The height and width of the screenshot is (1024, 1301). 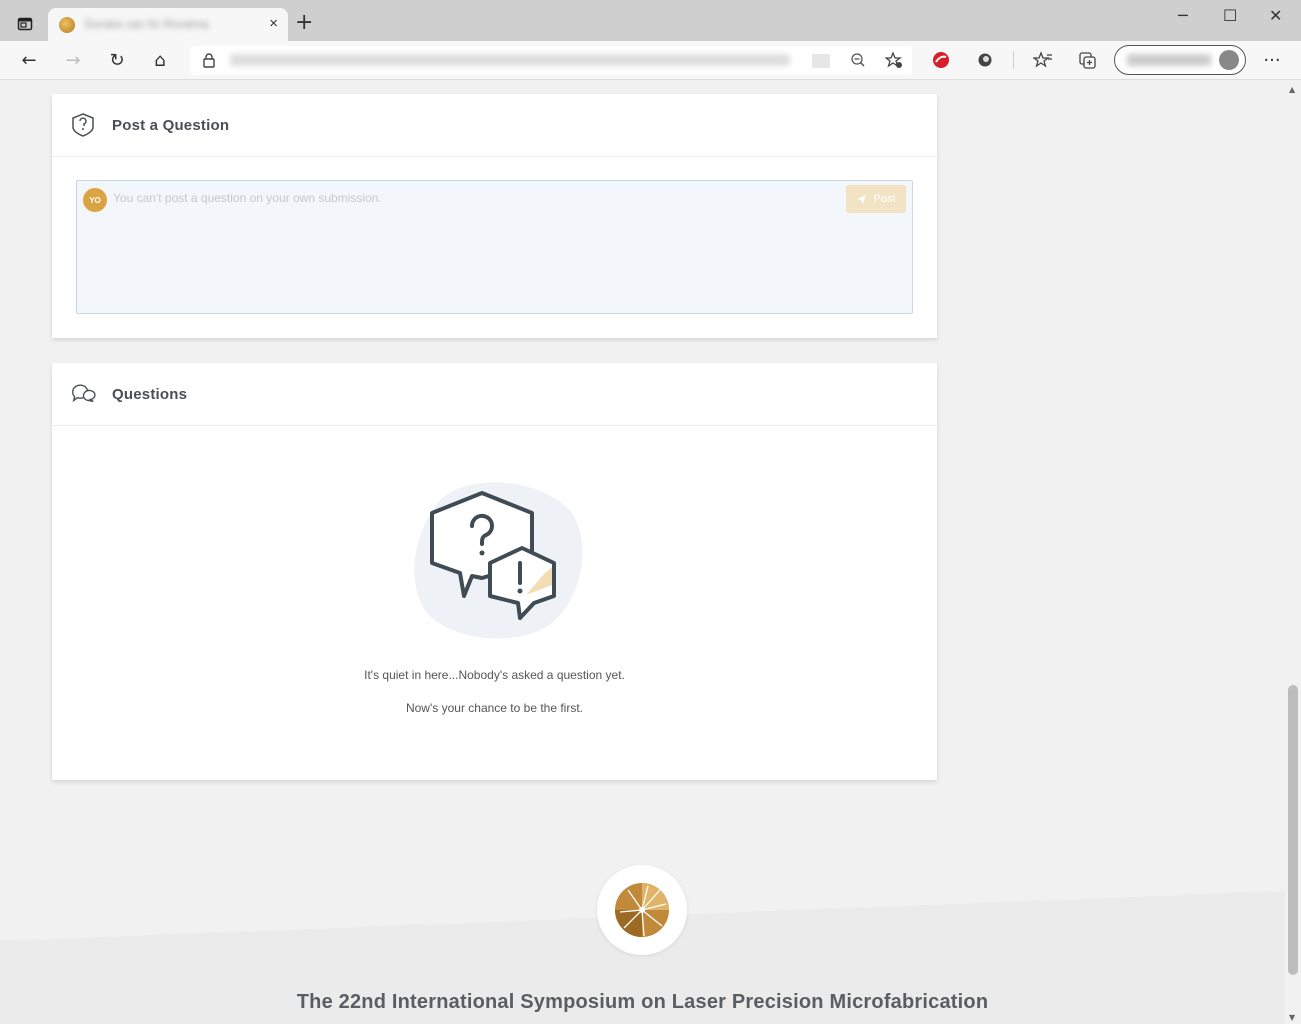 I want to click on tab-title: Soraka can fix Roraima, so click(x=146, y=24).